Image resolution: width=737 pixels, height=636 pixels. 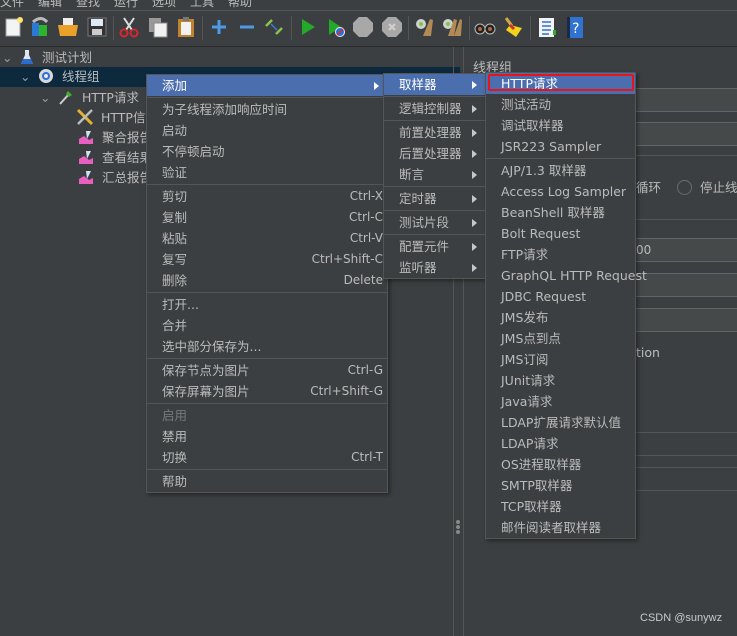 What do you see at coordinates (560, 83) in the screenshot?
I see `menu-item-http-request: HTTP请求` at bounding box center [560, 83].